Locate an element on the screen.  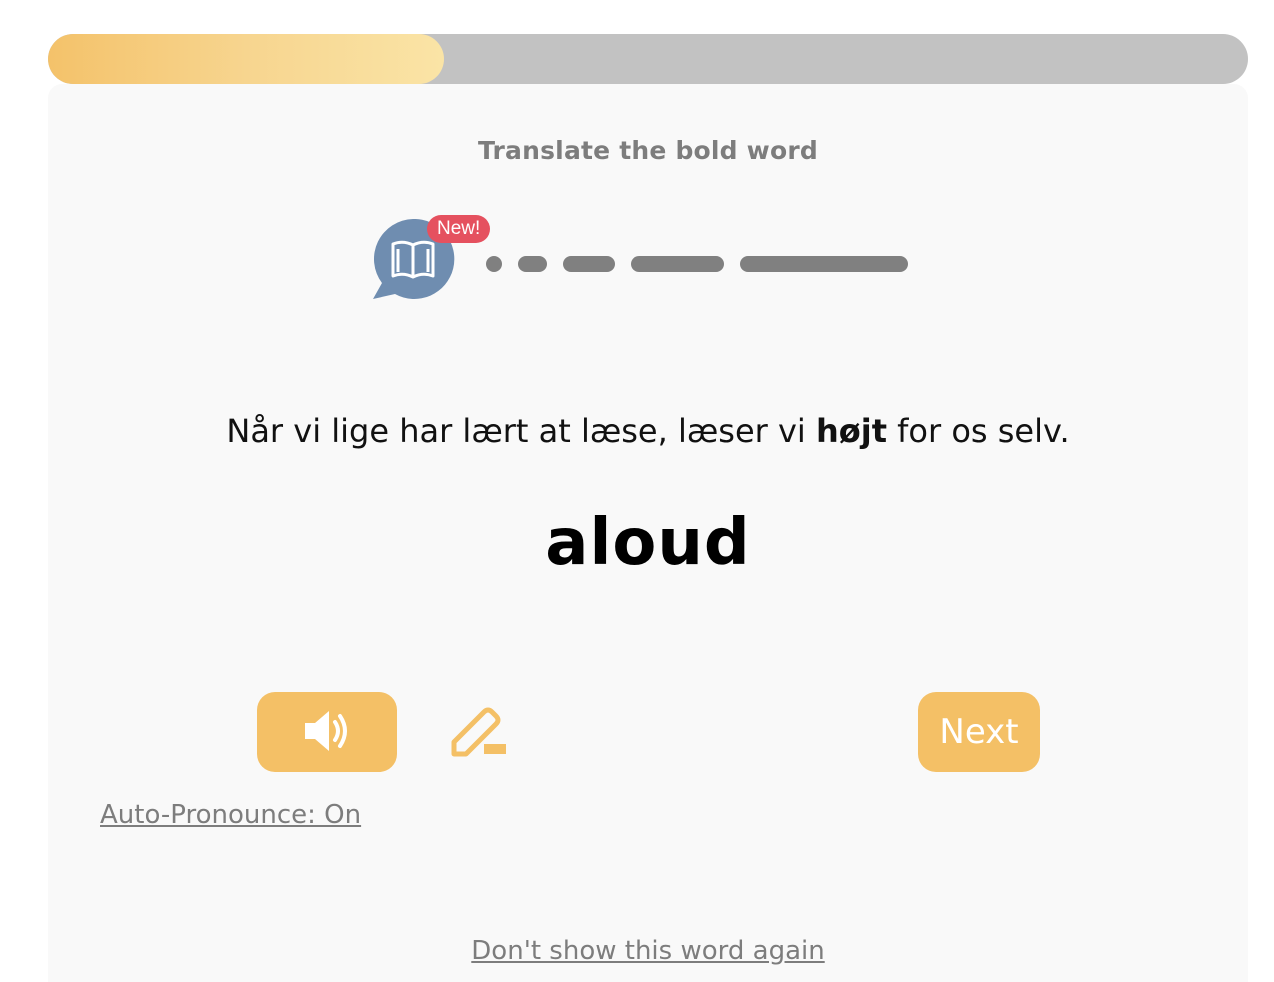
translation-word: aloud is located at coordinates (648, 543).